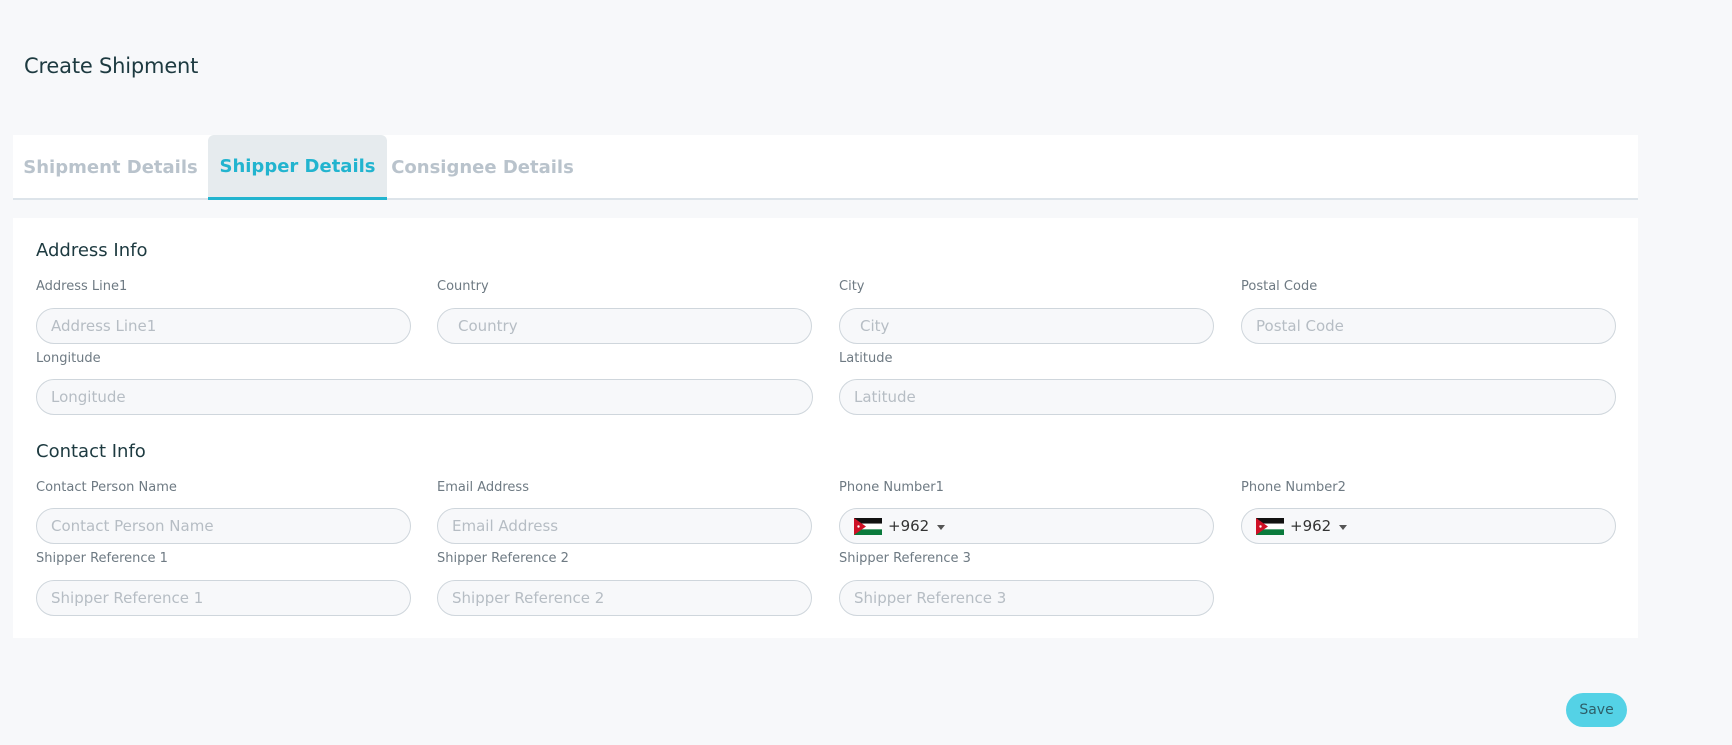  Describe the element at coordinates (624, 326) in the screenshot. I see `country-select` at that location.